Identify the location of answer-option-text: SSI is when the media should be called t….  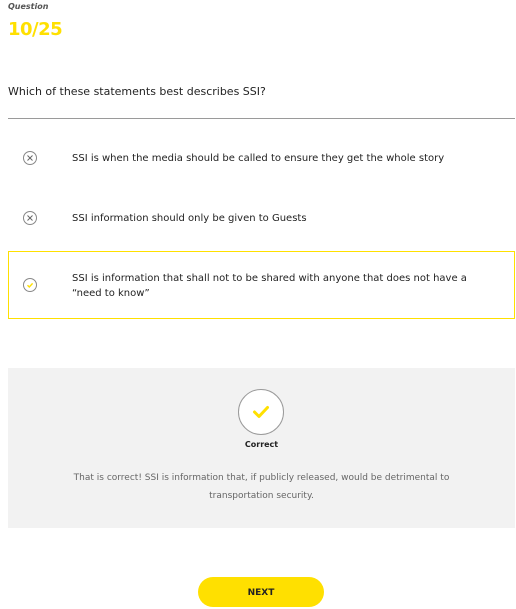
(258, 158).